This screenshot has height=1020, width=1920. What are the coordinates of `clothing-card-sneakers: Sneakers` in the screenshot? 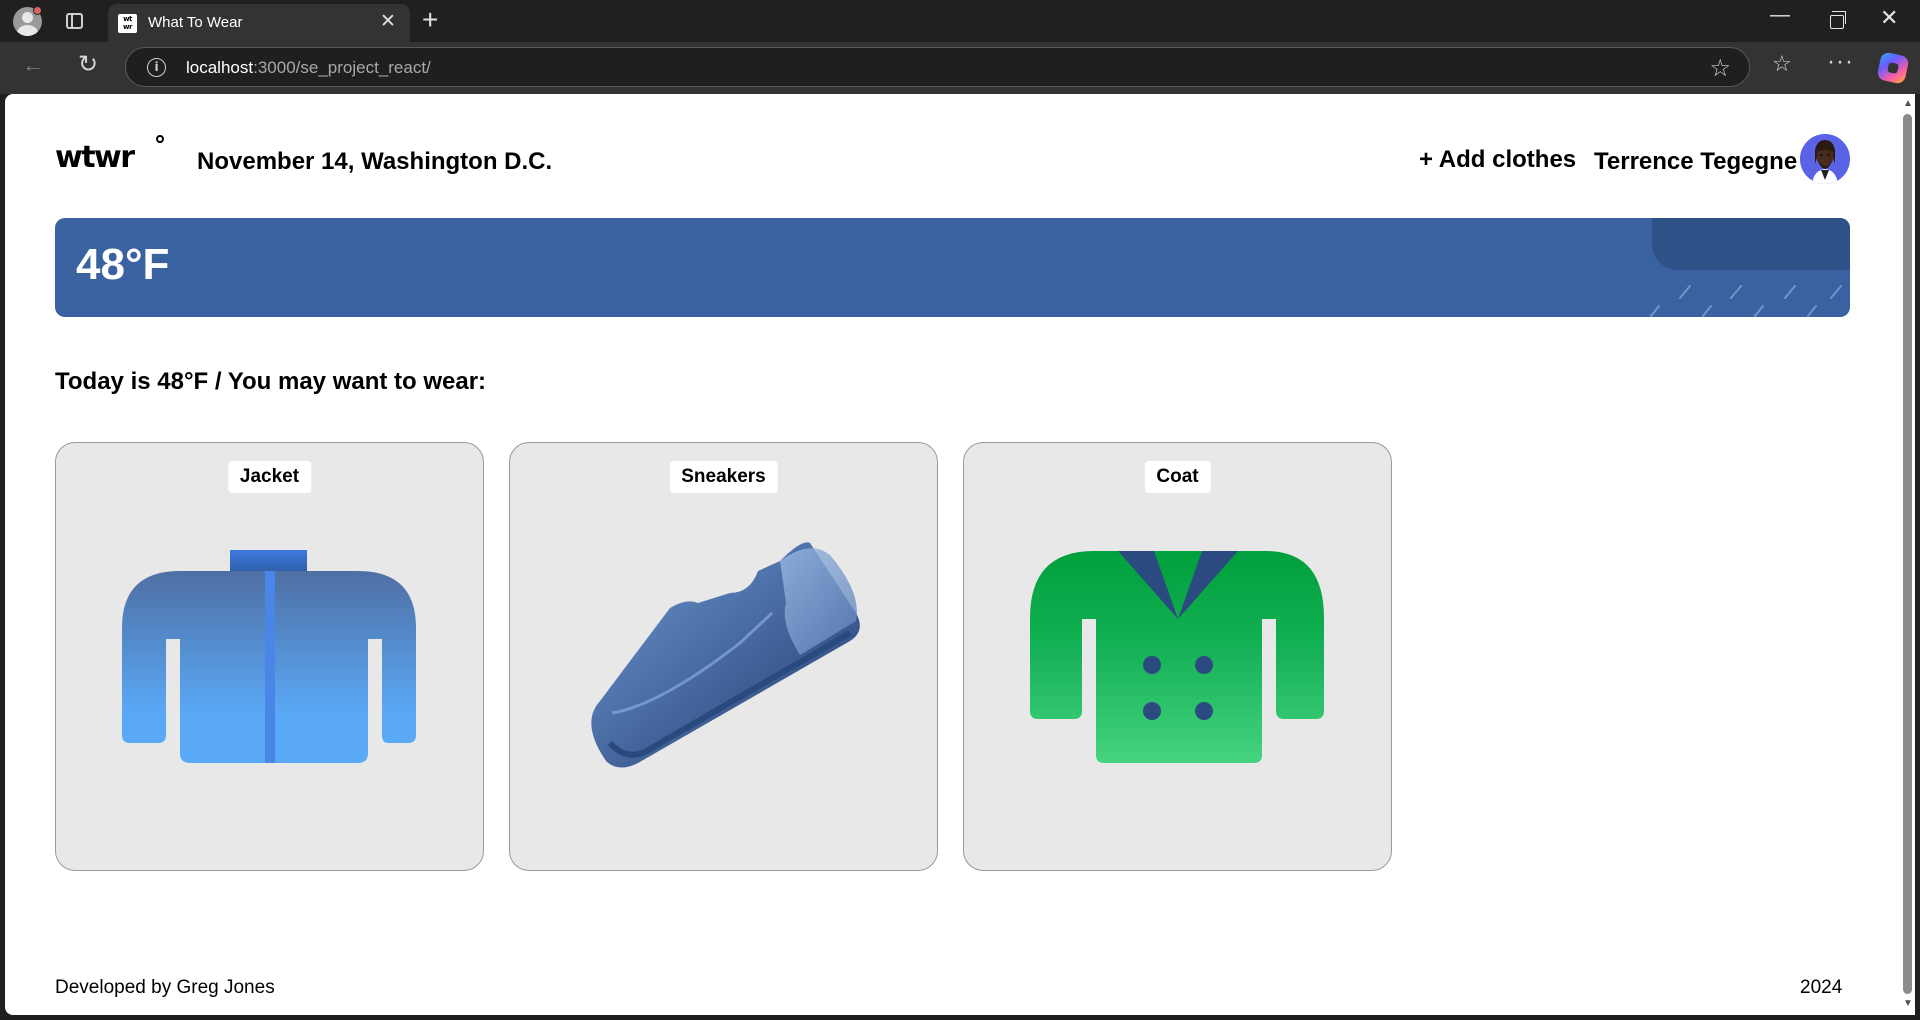 It's located at (723, 656).